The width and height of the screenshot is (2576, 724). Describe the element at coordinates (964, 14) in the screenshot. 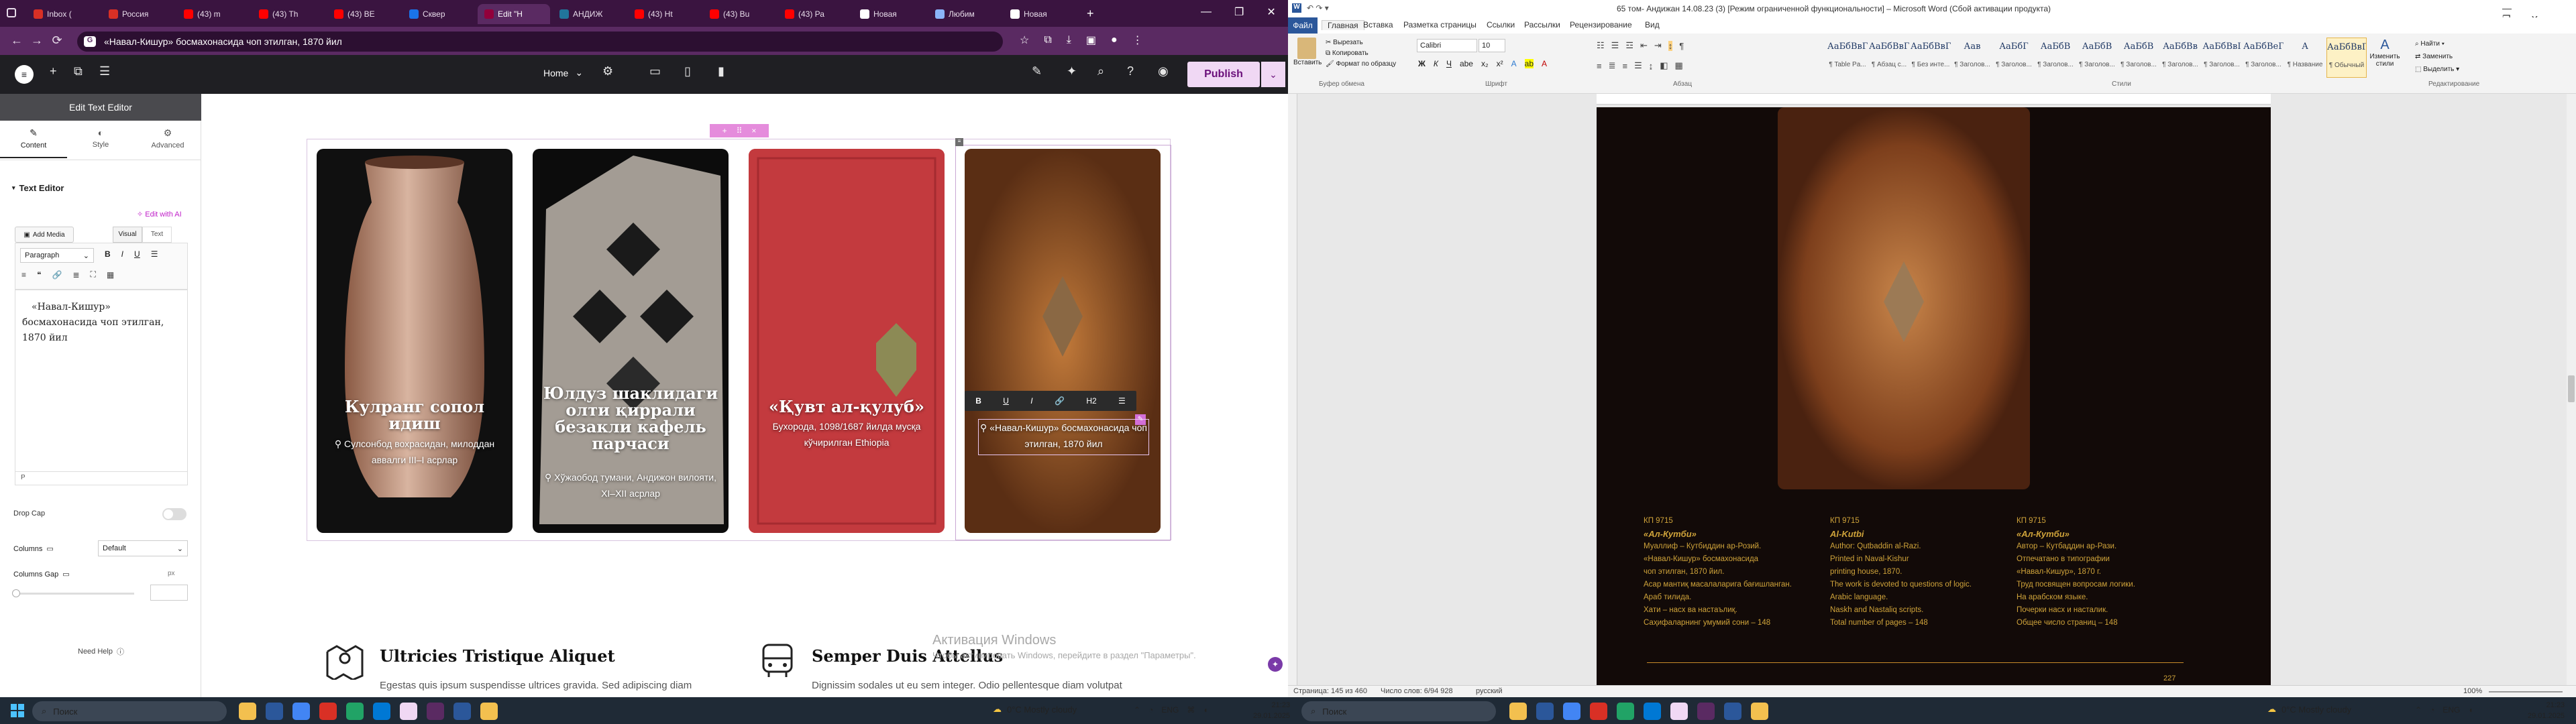

I see `browser-tab: Любим` at that location.